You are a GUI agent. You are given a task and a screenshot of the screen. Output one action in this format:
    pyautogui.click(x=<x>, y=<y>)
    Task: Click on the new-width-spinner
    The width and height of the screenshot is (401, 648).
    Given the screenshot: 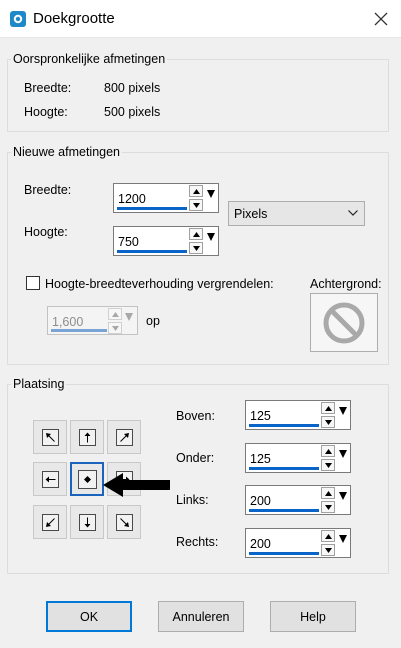 What is the action you would take?
    pyautogui.click(x=166, y=198)
    